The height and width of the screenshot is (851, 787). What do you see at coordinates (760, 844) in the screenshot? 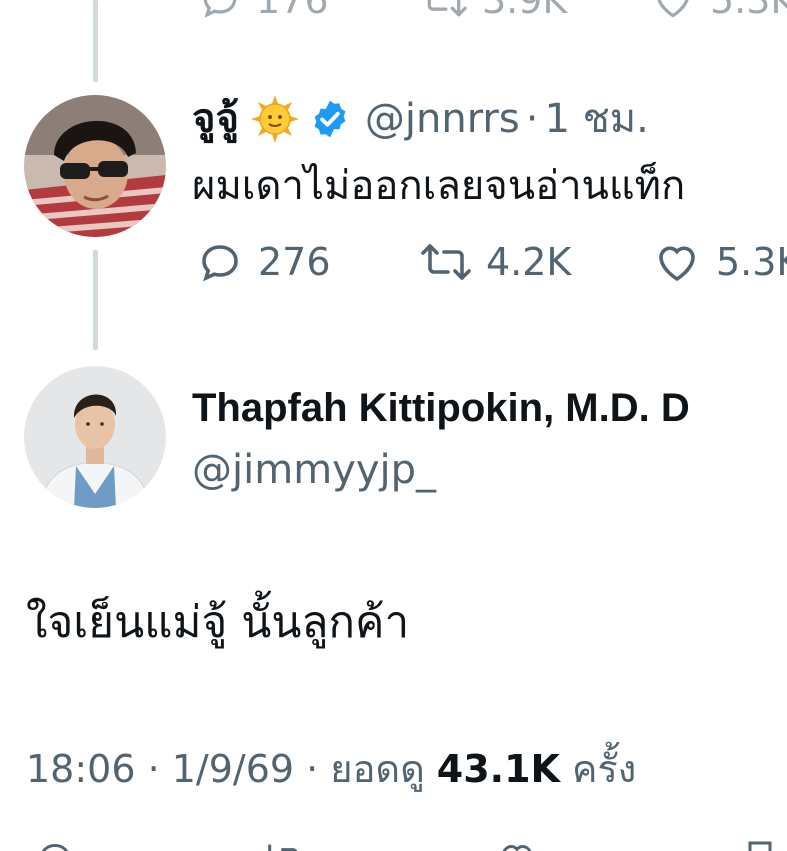
I see `bookmark-icon` at bounding box center [760, 844].